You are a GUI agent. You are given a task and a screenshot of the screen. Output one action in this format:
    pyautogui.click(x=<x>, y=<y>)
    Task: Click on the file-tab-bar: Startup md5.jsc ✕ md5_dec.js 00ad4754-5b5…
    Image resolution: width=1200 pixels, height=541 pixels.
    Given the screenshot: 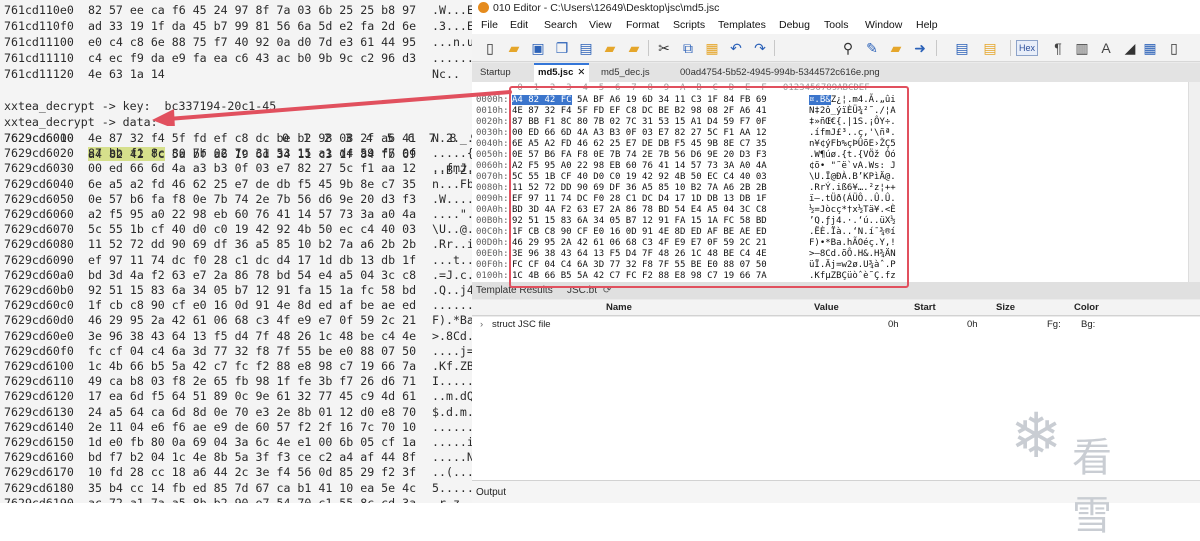 What is the action you would take?
    pyautogui.click(x=836, y=72)
    